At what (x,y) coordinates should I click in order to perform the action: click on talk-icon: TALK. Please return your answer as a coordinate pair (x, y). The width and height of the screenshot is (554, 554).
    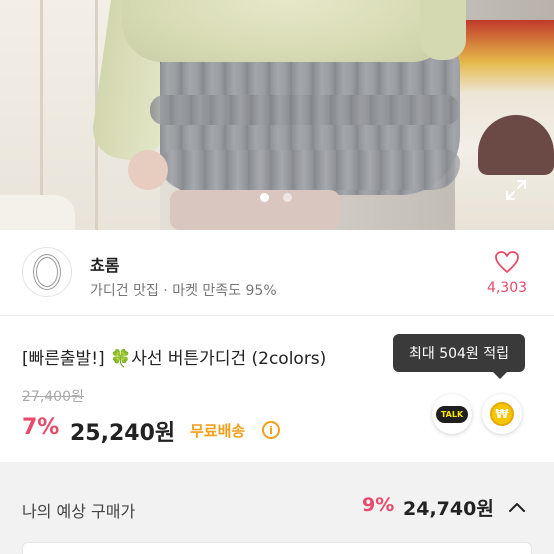
    Looking at the image, I should click on (452, 414).